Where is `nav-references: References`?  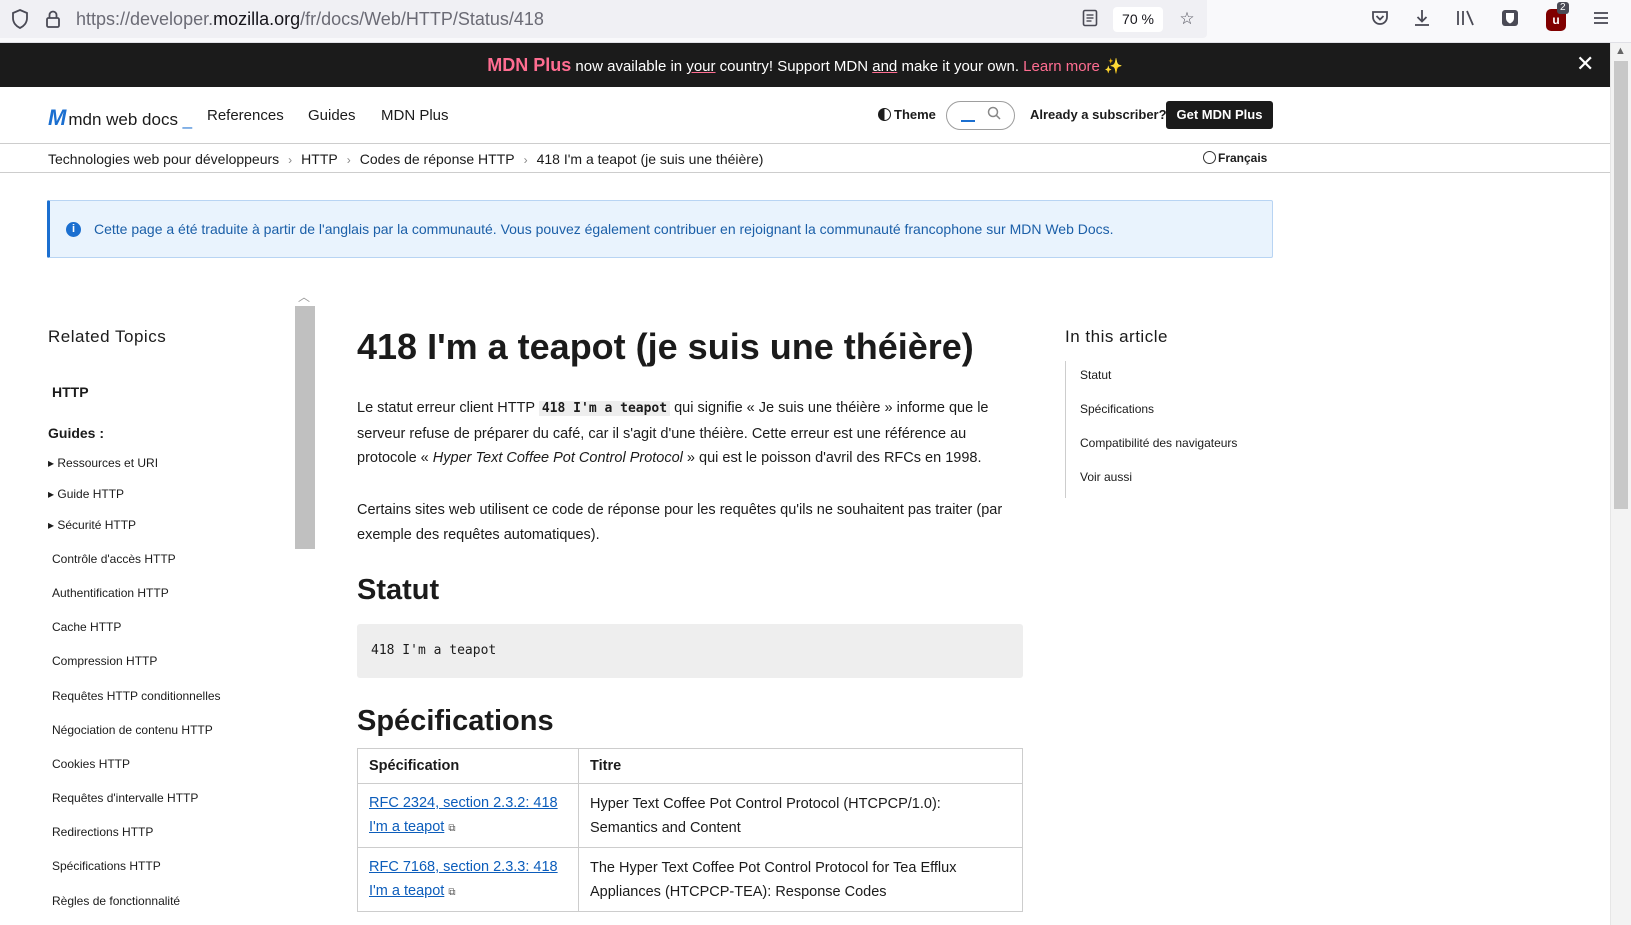
nav-references: References is located at coordinates (245, 115).